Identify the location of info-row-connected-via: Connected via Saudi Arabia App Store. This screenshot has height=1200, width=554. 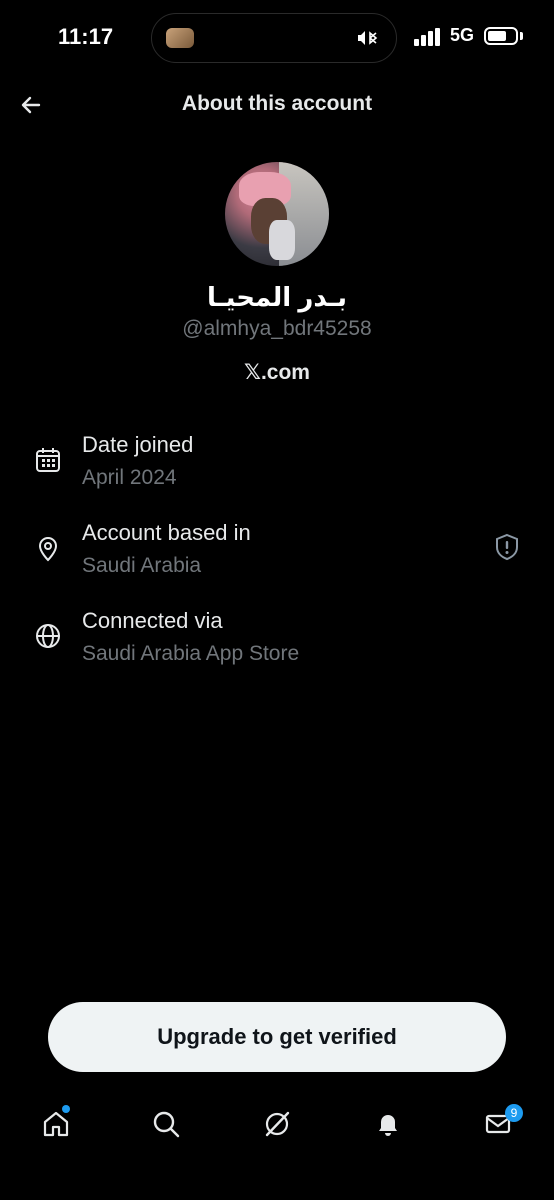
(277, 643).